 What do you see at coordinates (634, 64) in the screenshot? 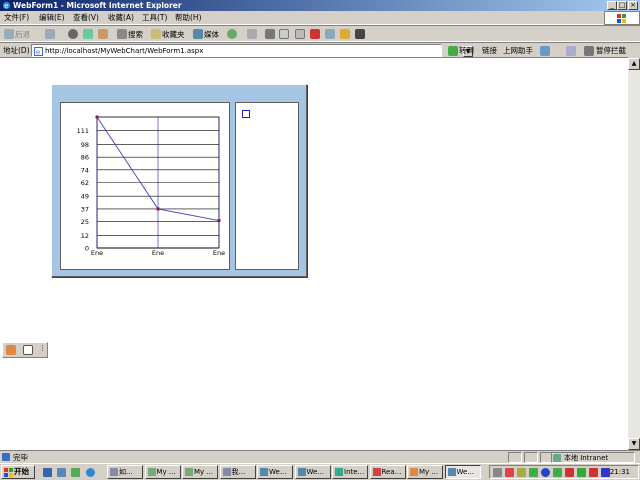
I see `scroll-up-button: ▲` at bounding box center [634, 64].